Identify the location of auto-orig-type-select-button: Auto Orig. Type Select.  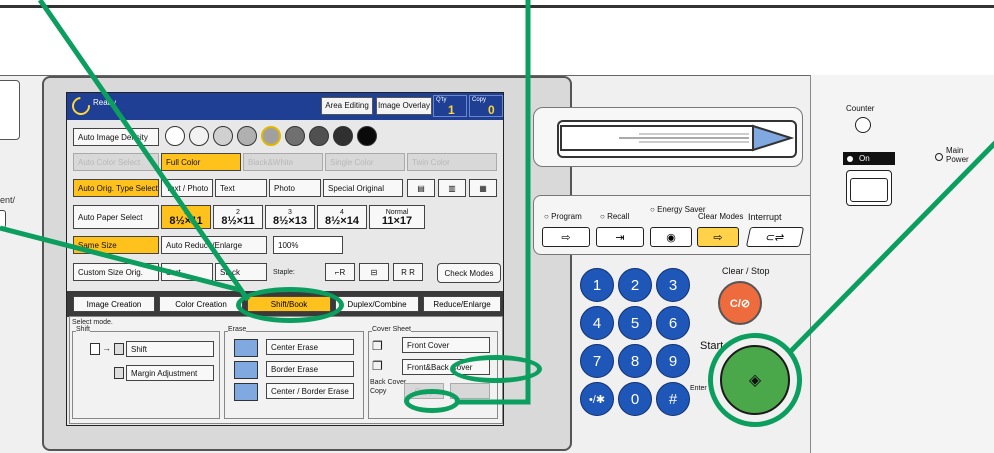
(116, 188).